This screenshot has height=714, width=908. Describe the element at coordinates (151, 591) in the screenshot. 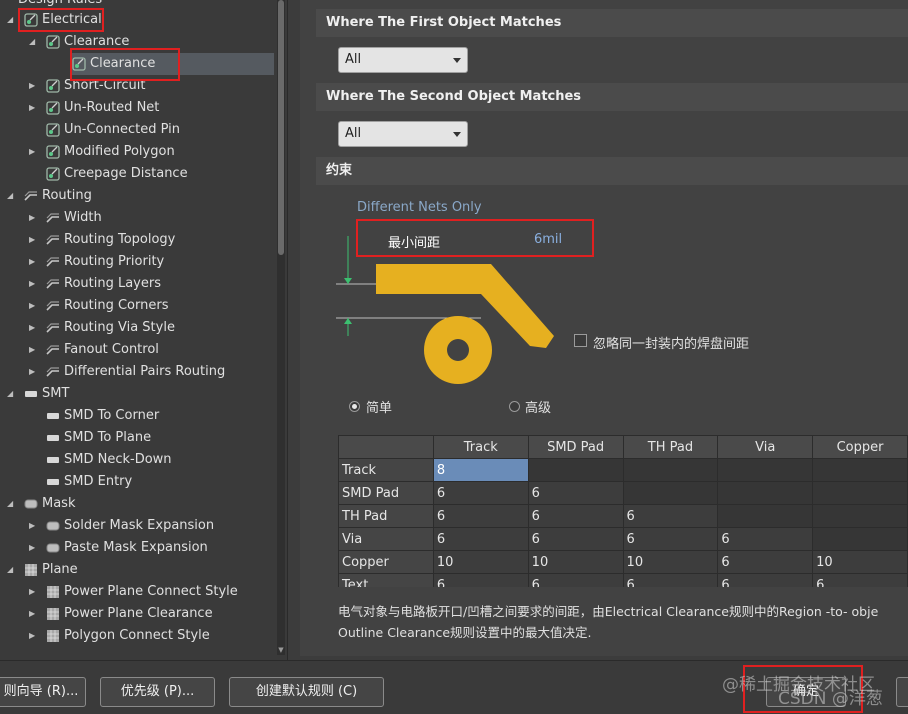

I see `tree-item-label: Power Plane Connect Style` at that location.